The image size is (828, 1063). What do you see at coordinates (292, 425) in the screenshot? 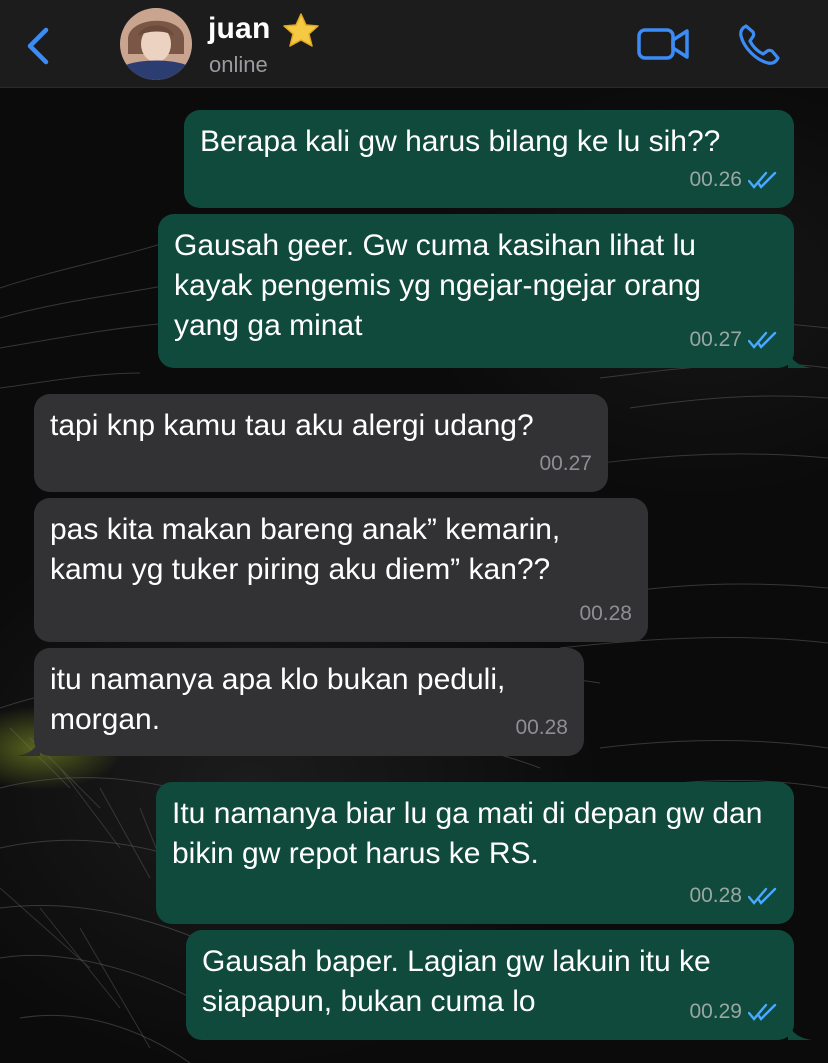
I see `message-text: tapi knp kamu tau aku alergi udang?` at bounding box center [292, 425].